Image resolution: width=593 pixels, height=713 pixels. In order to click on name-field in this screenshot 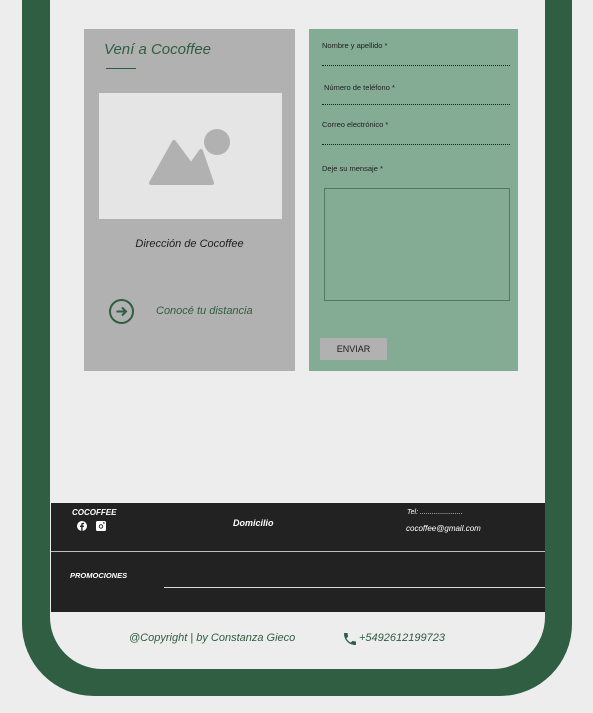, I will do `click(416, 65)`.